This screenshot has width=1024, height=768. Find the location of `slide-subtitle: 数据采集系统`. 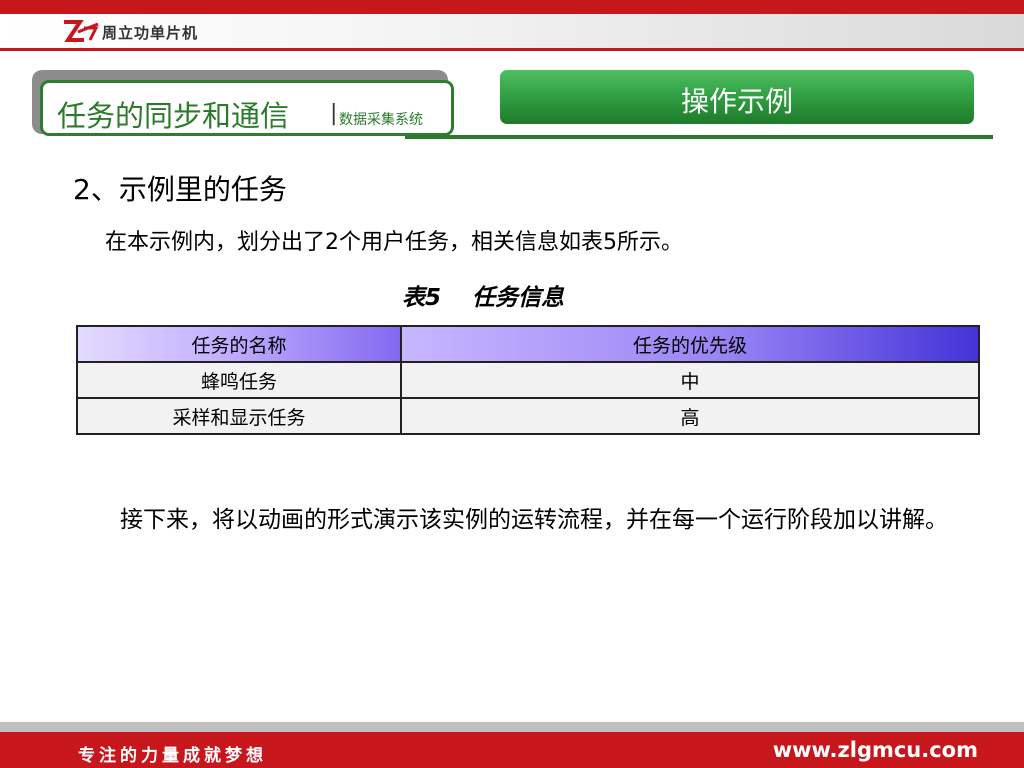

slide-subtitle: 数据采集系统 is located at coordinates (381, 120).